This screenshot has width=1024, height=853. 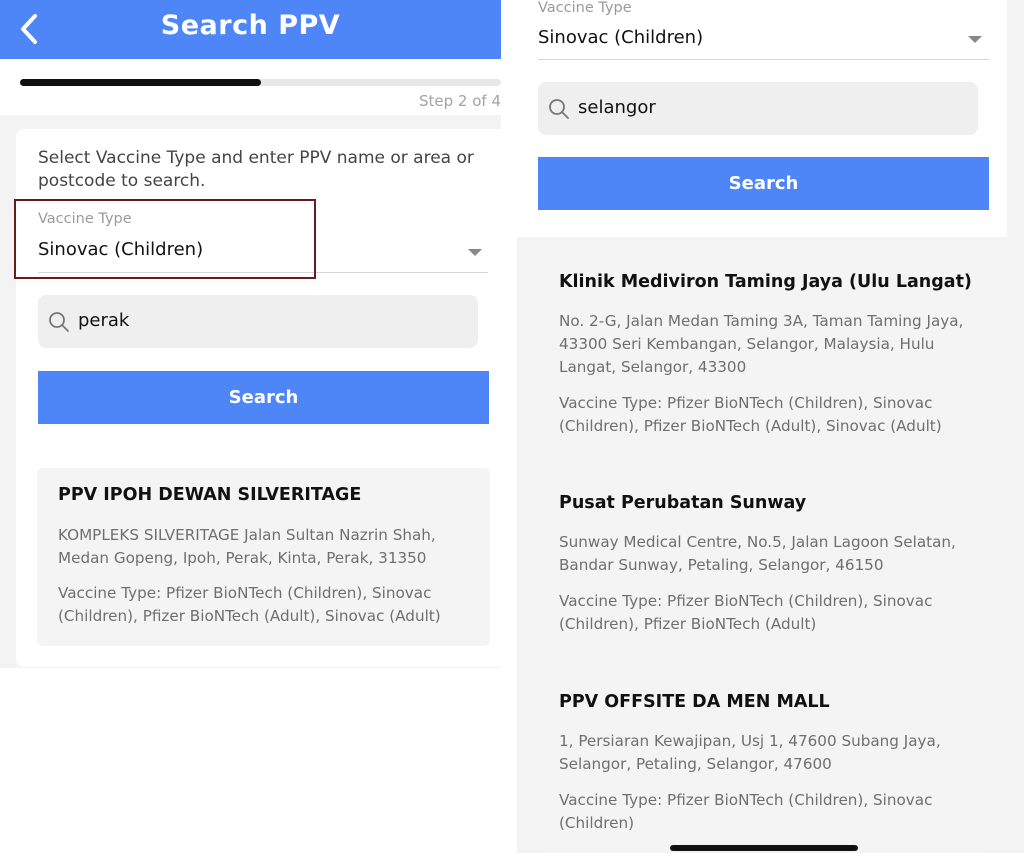 I want to click on highlight-box, so click(x=165, y=239).